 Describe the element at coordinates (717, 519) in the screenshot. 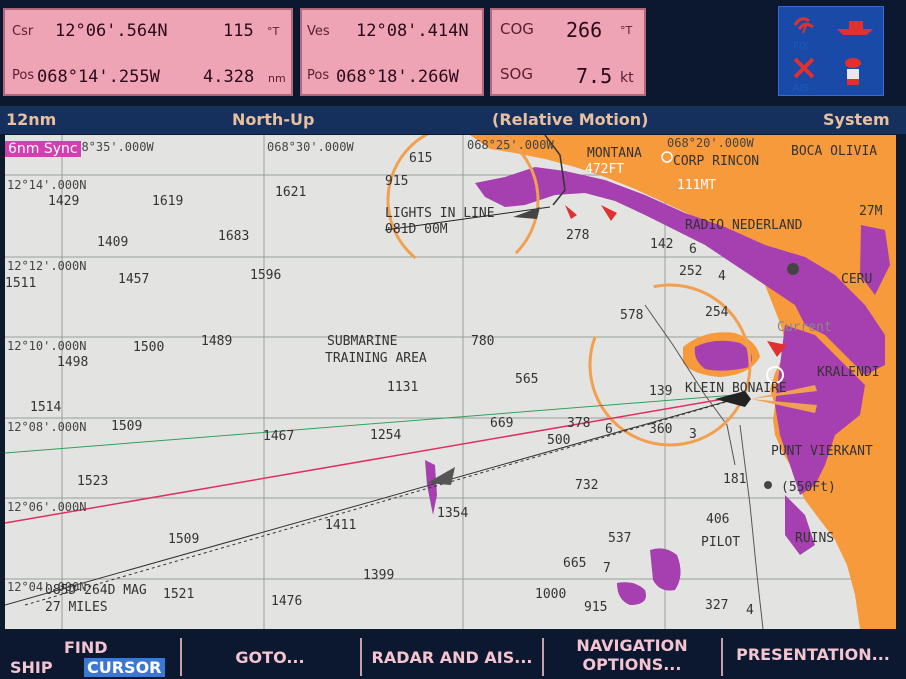

I see `depth-label: 406` at that location.